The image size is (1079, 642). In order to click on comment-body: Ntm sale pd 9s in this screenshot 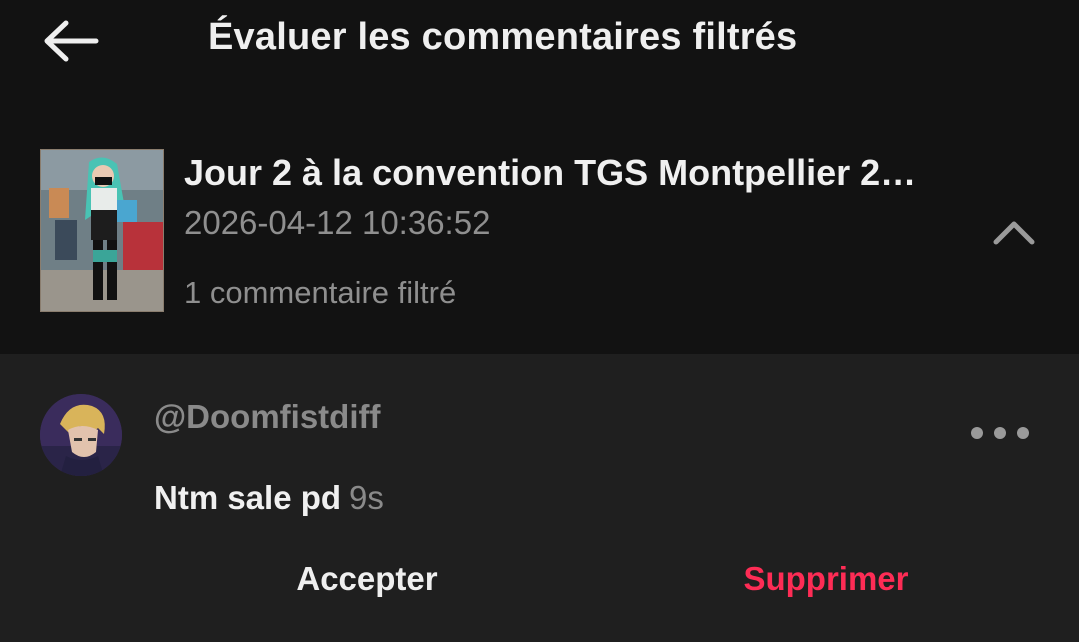, I will do `click(269, 498)`.